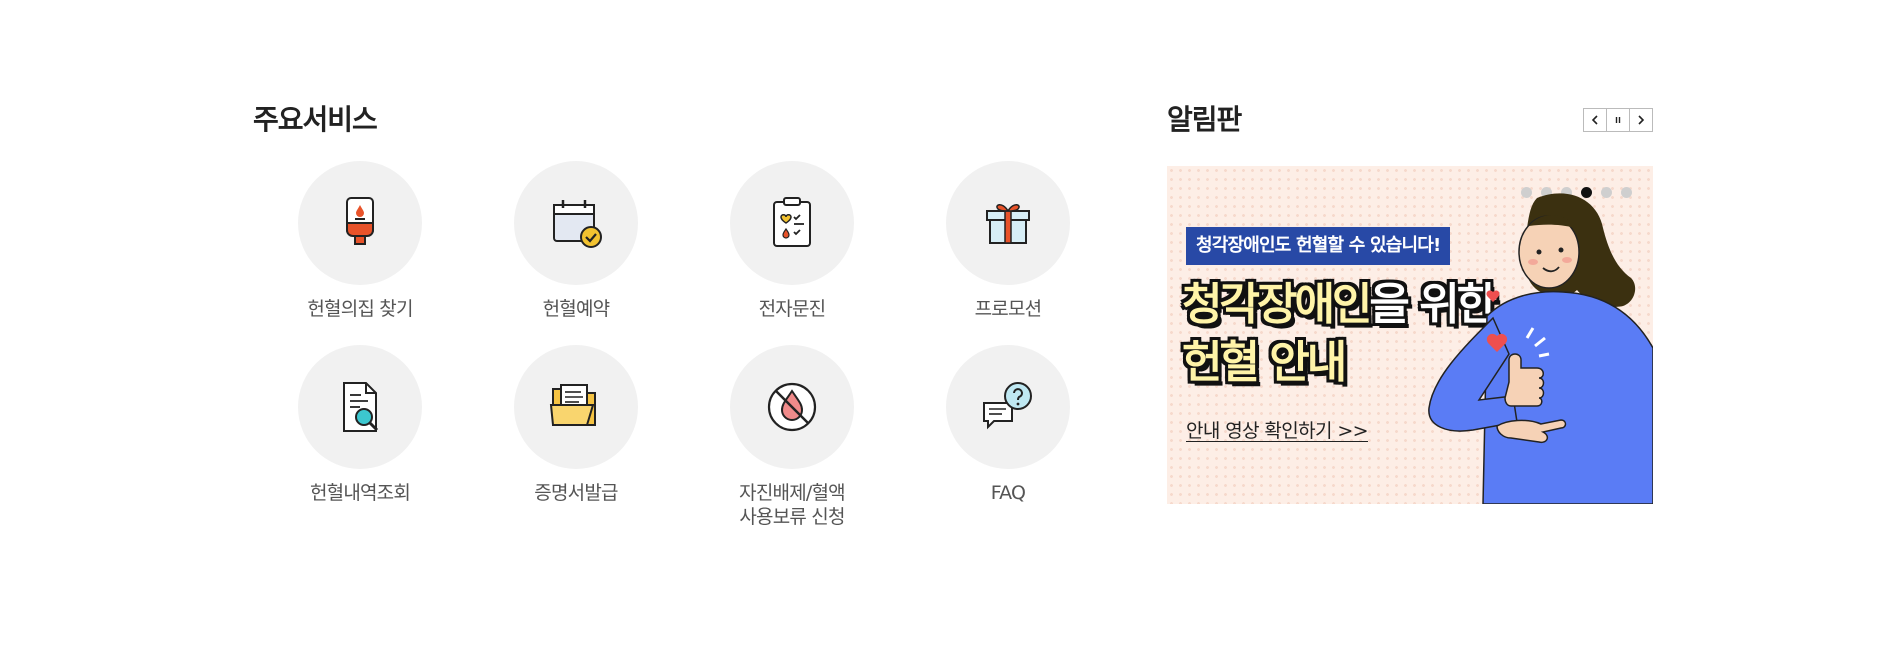 Image resolution: width=1903 pixels, height=661 pixels. What do you see at coordinates (360, 309) in the screenshot?
I see `service-label: 헌혈의집 찾기` at bounding box center [360, 309].